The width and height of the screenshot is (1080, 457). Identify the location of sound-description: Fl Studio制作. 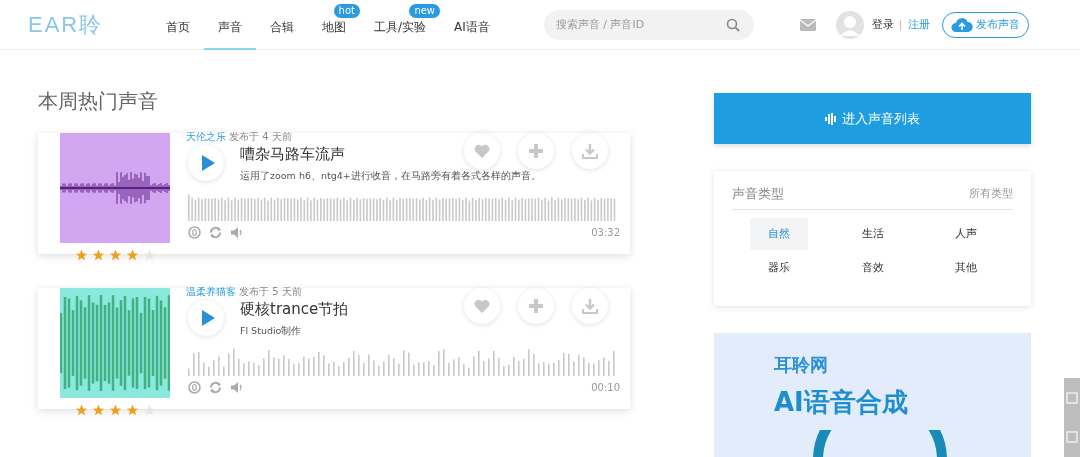
(271, 331).